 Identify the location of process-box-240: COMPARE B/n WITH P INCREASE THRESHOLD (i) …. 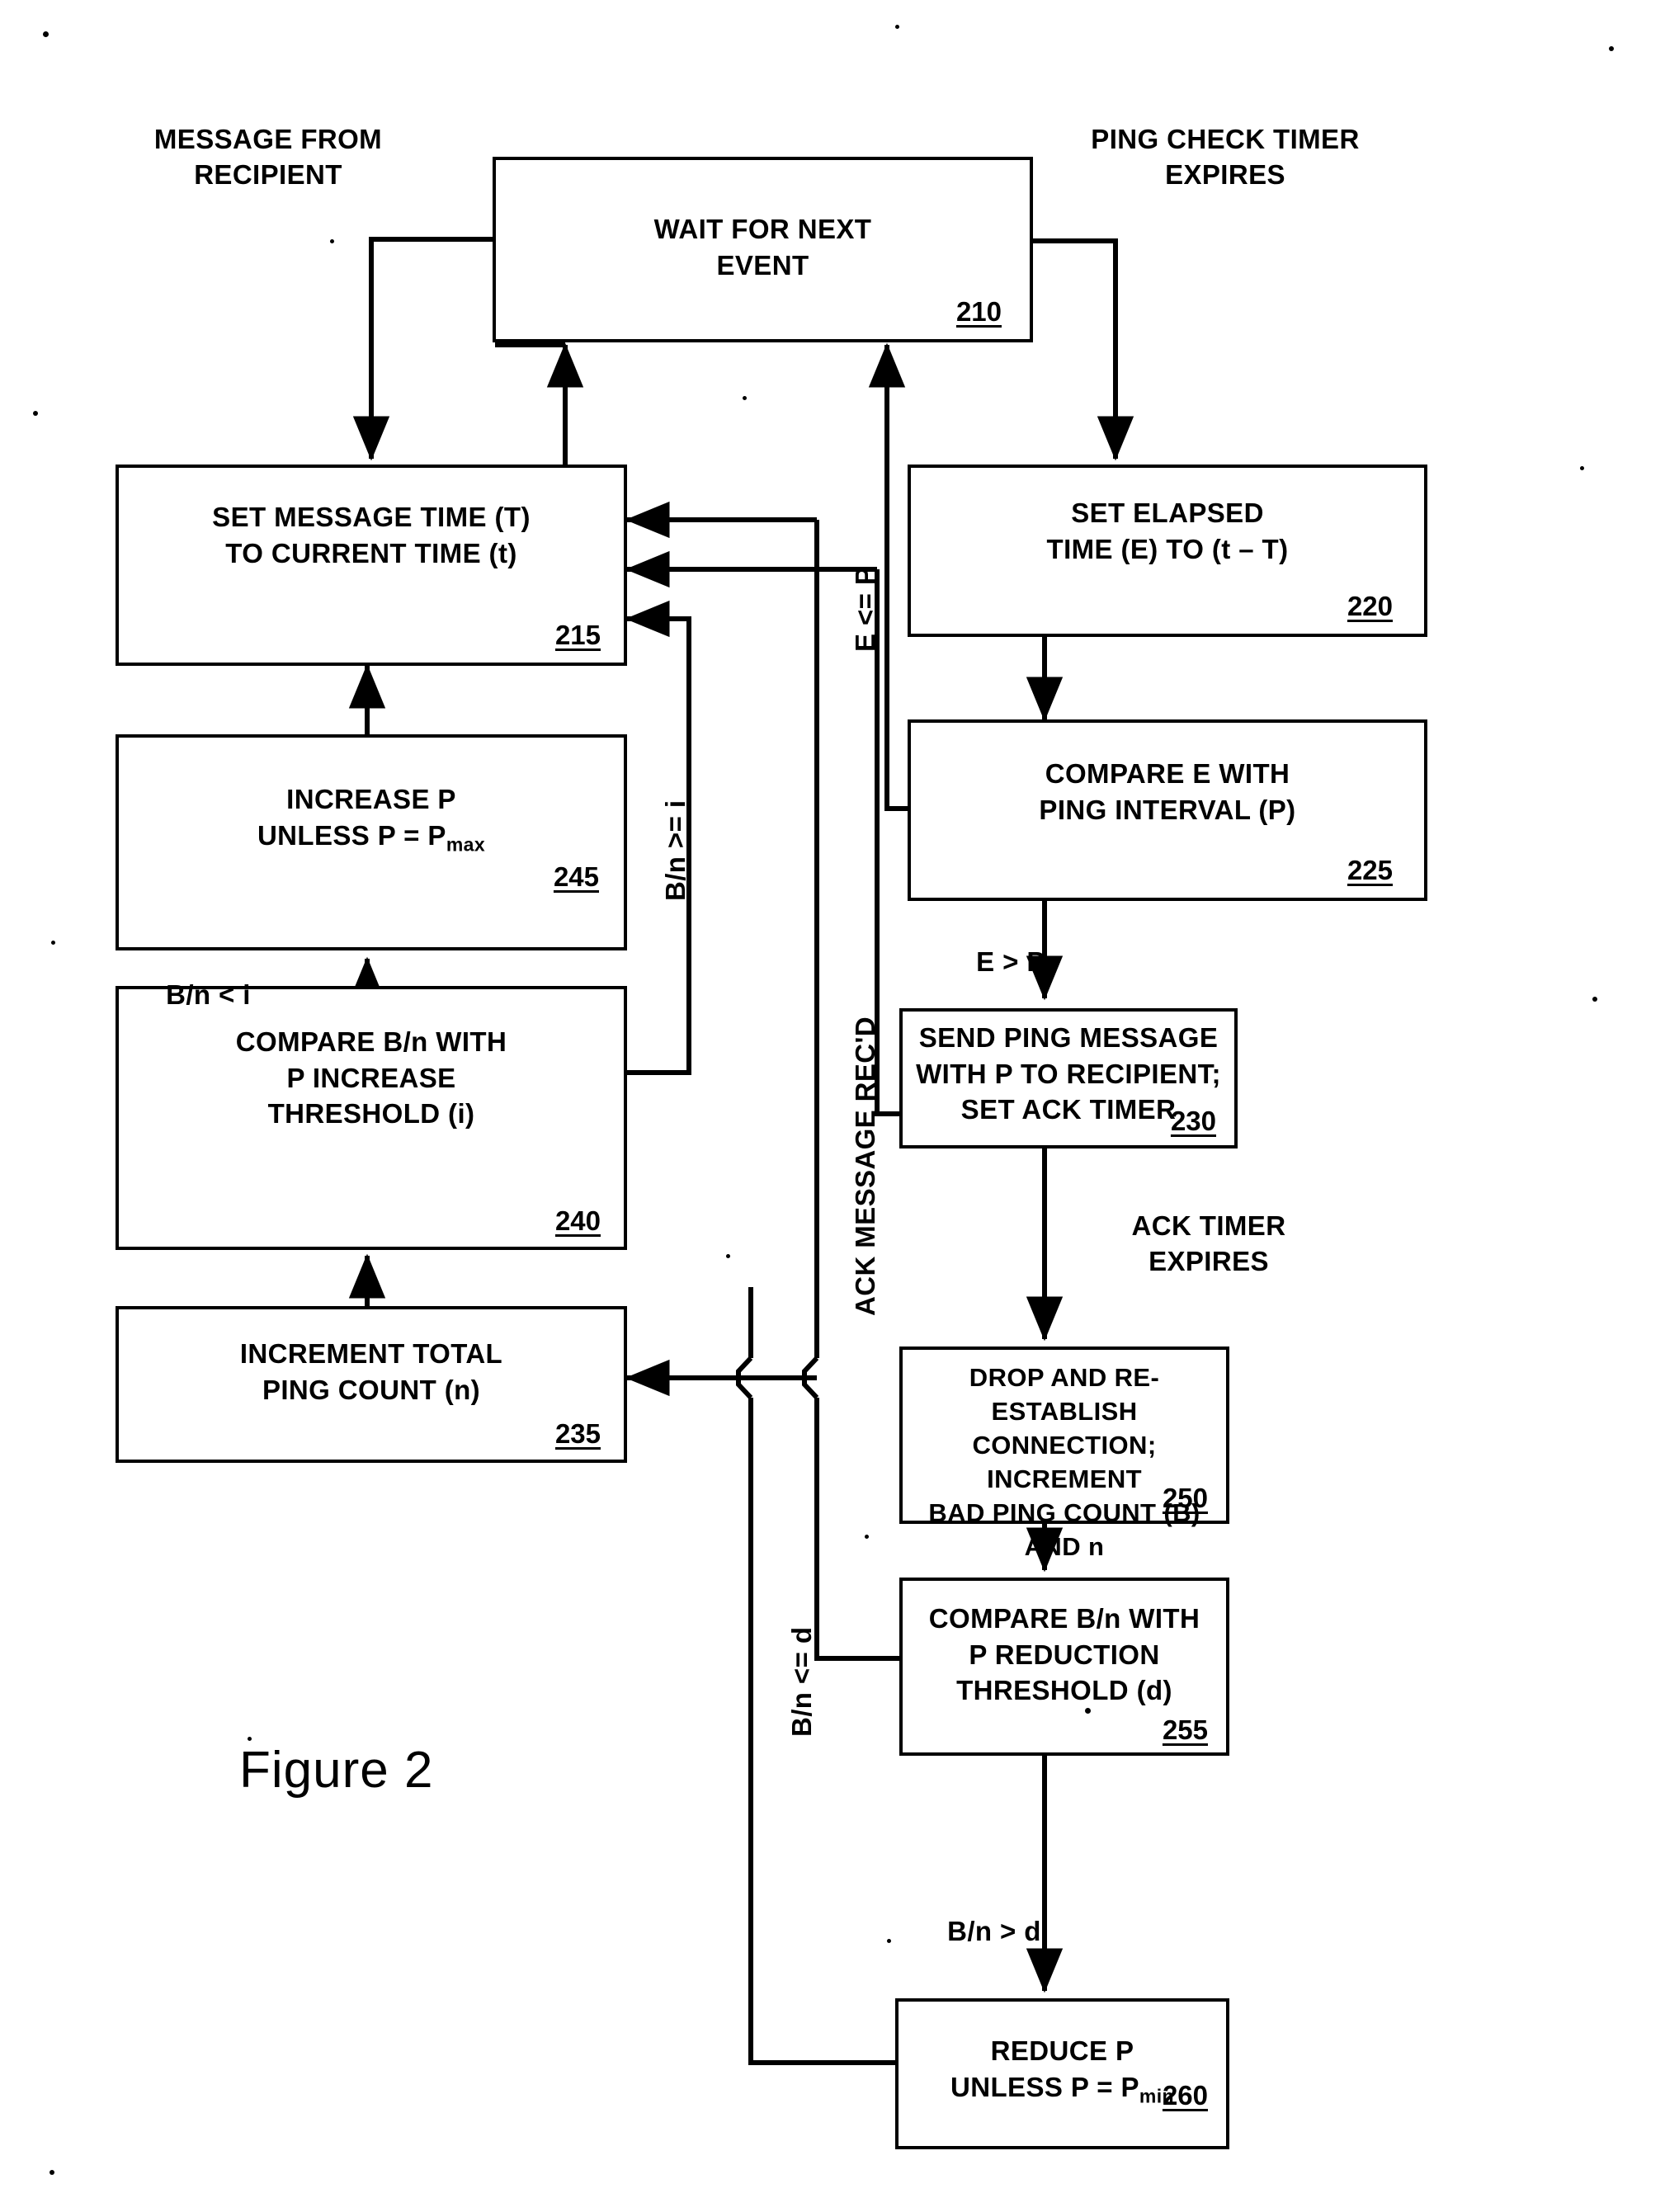
(371, 1118).